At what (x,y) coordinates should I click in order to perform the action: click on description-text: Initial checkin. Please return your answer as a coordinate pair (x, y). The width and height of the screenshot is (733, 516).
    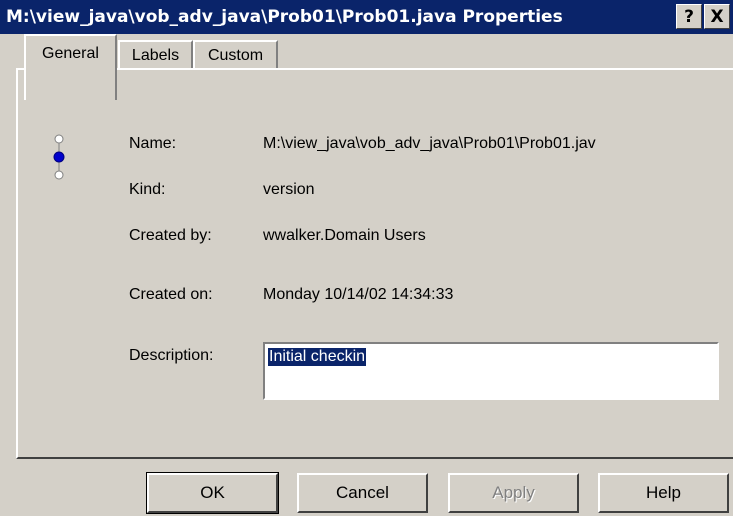
    Looking at the image, I should click on (317, 357).